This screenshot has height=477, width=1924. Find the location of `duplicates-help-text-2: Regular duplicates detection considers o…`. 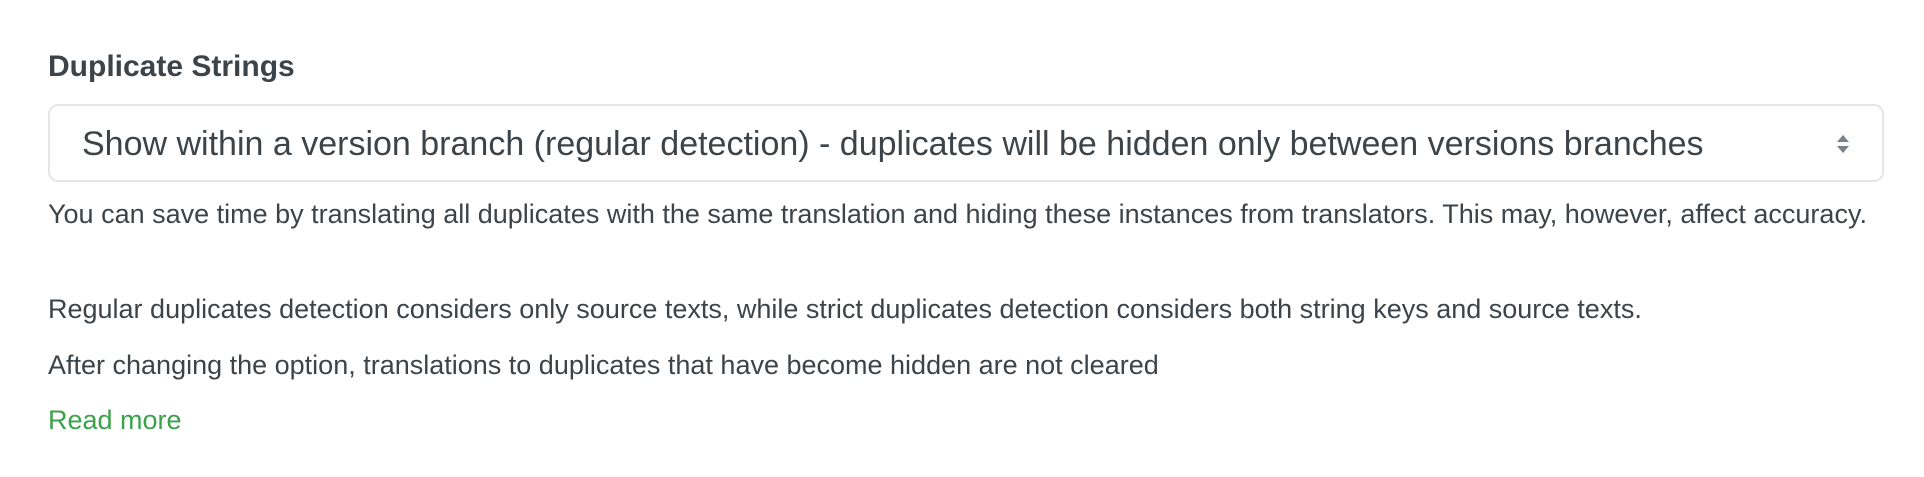

duplicates-help-text-2: Regular duplicates detection considers o… is located at coordinates (845, 309).